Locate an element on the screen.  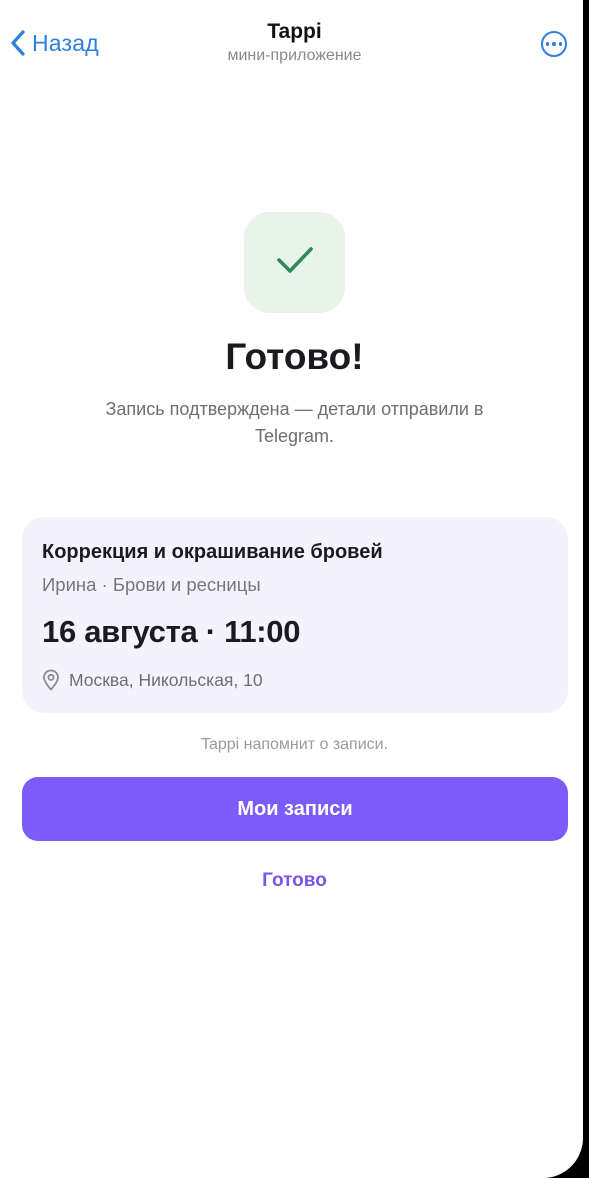
app-title: Tappi is located at coordinates (294, 31).